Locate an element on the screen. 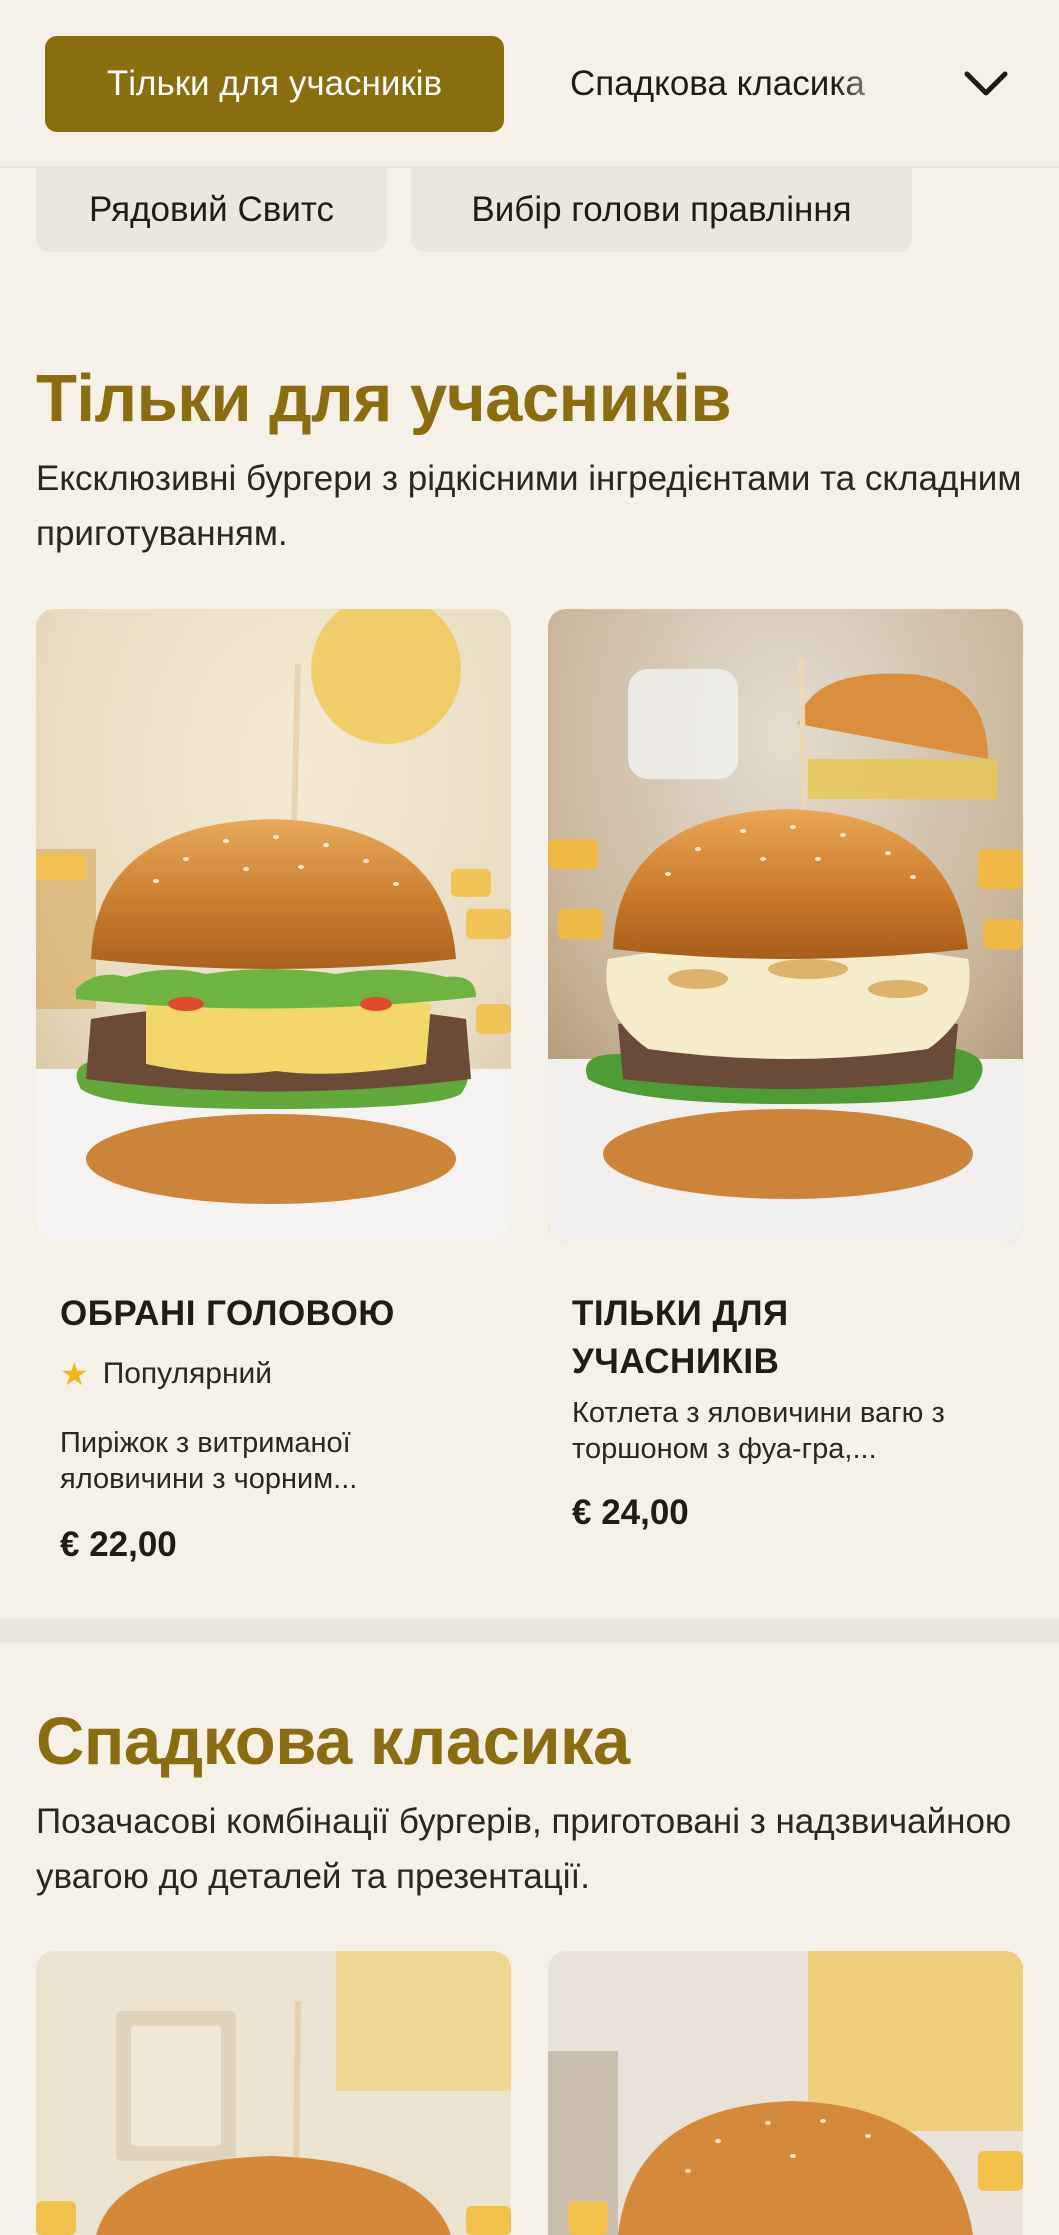  category-tab-next: Спадкова класика is located at coordinates (737, 84).